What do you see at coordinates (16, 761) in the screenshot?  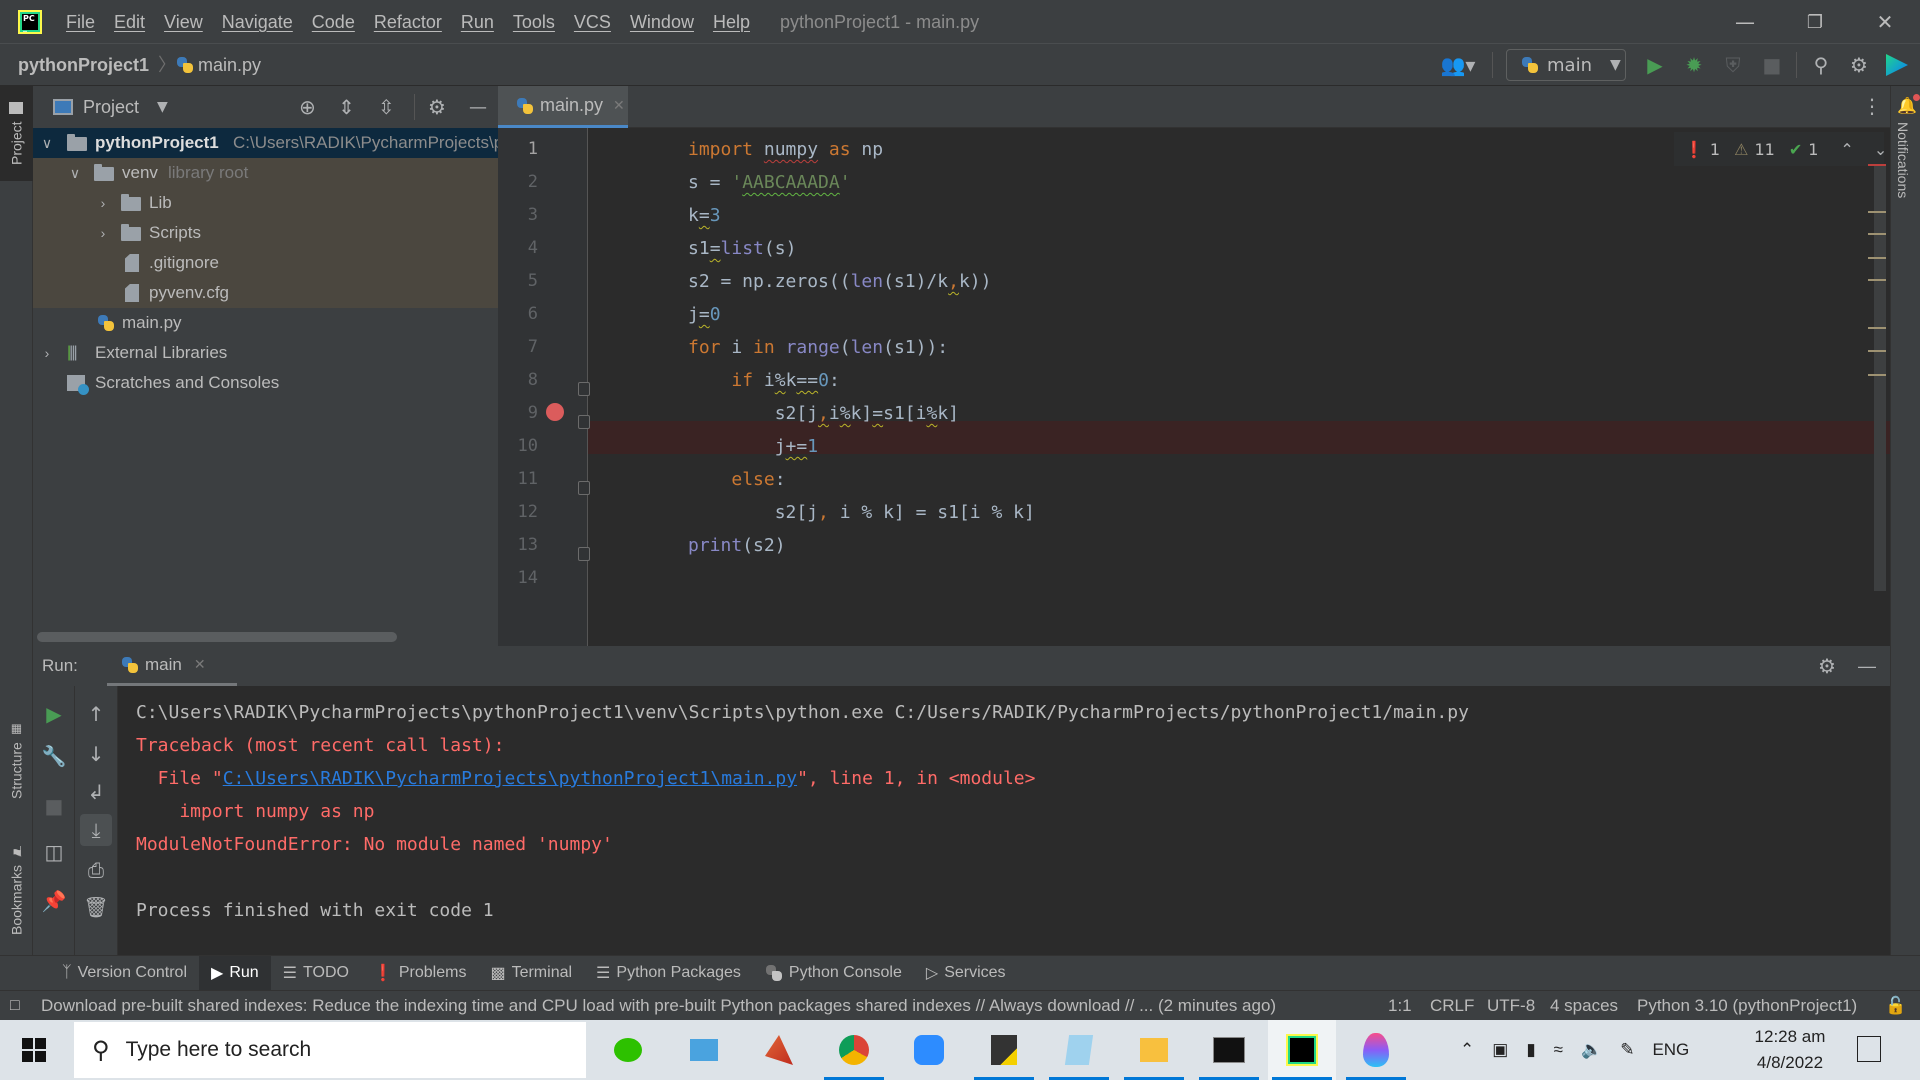 I see `structure-tool-tab: Structure ▦` at bounding box center [16, 761].